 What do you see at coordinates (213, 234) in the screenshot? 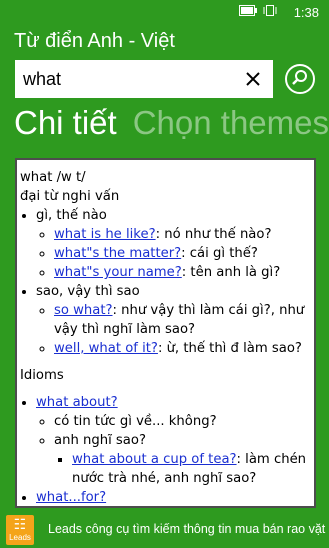
I see `example-translation: : nó như thế nào?` at bounding box center [213, 234].